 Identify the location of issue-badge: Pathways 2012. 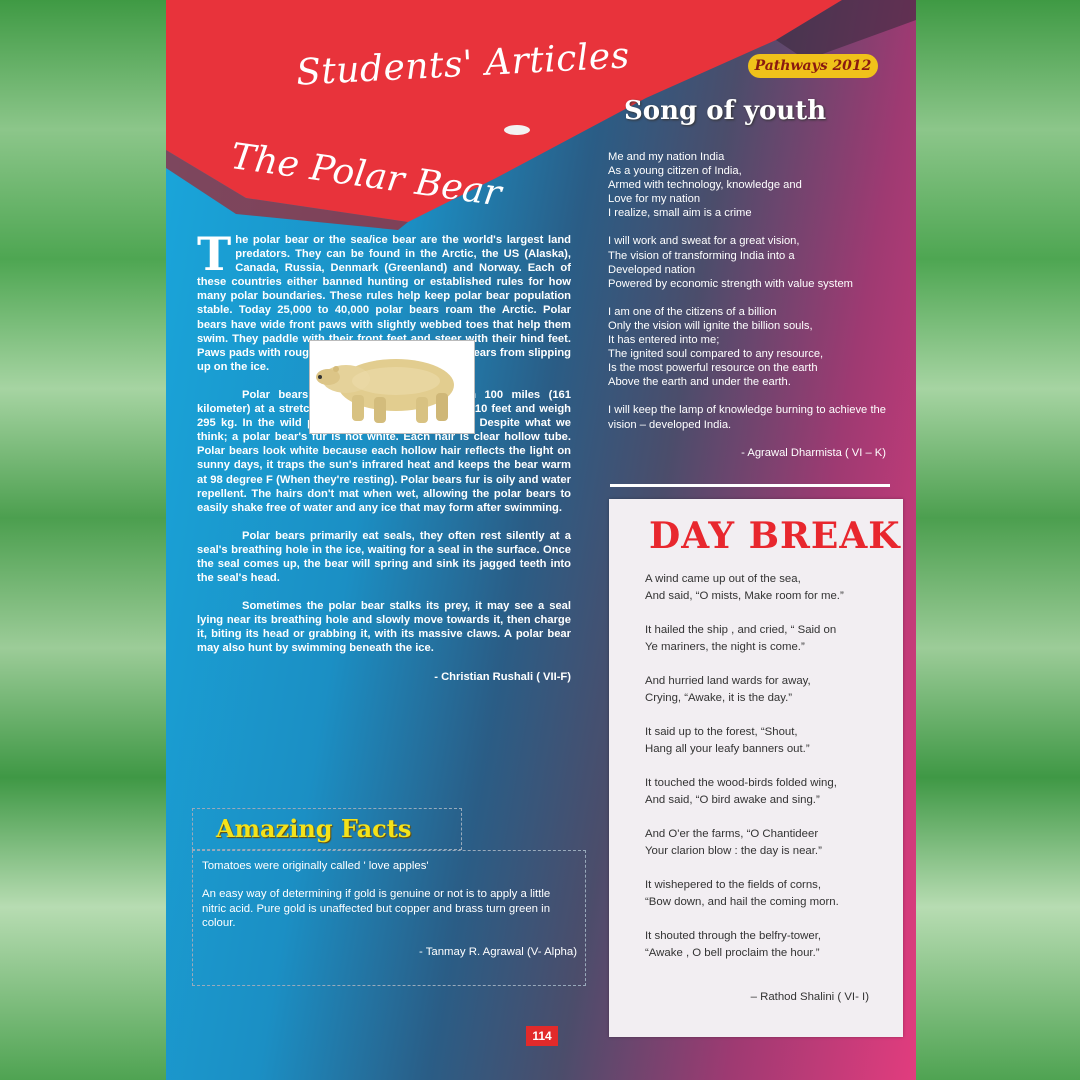
(813, 66).